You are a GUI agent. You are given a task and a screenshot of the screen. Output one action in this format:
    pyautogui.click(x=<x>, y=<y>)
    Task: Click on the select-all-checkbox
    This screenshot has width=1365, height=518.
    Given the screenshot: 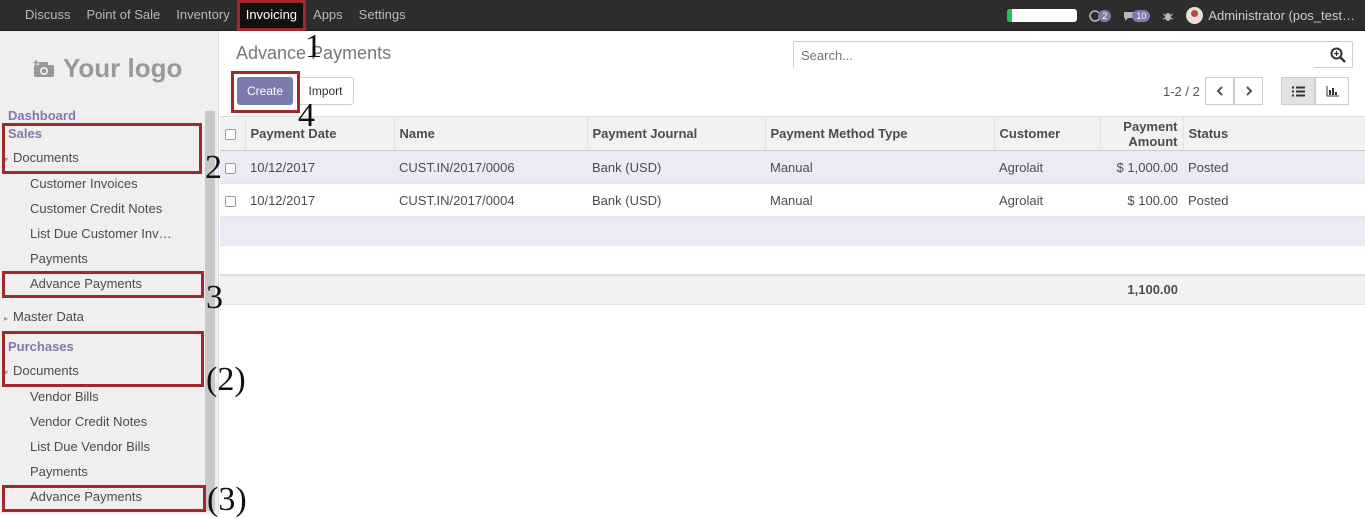 What is the action you would take?
    pyautogui.click(x=230, y=135)
    